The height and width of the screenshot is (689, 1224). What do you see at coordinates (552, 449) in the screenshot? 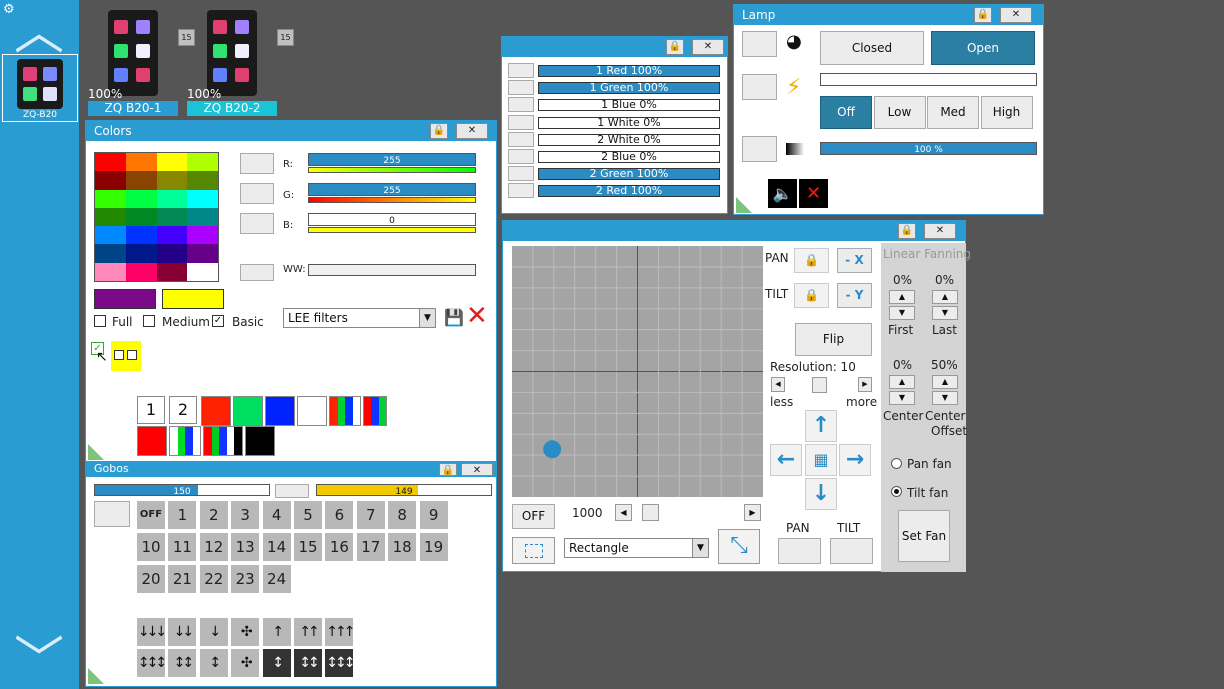
I see `xy-position-dot` at bounding box center [552, 449].